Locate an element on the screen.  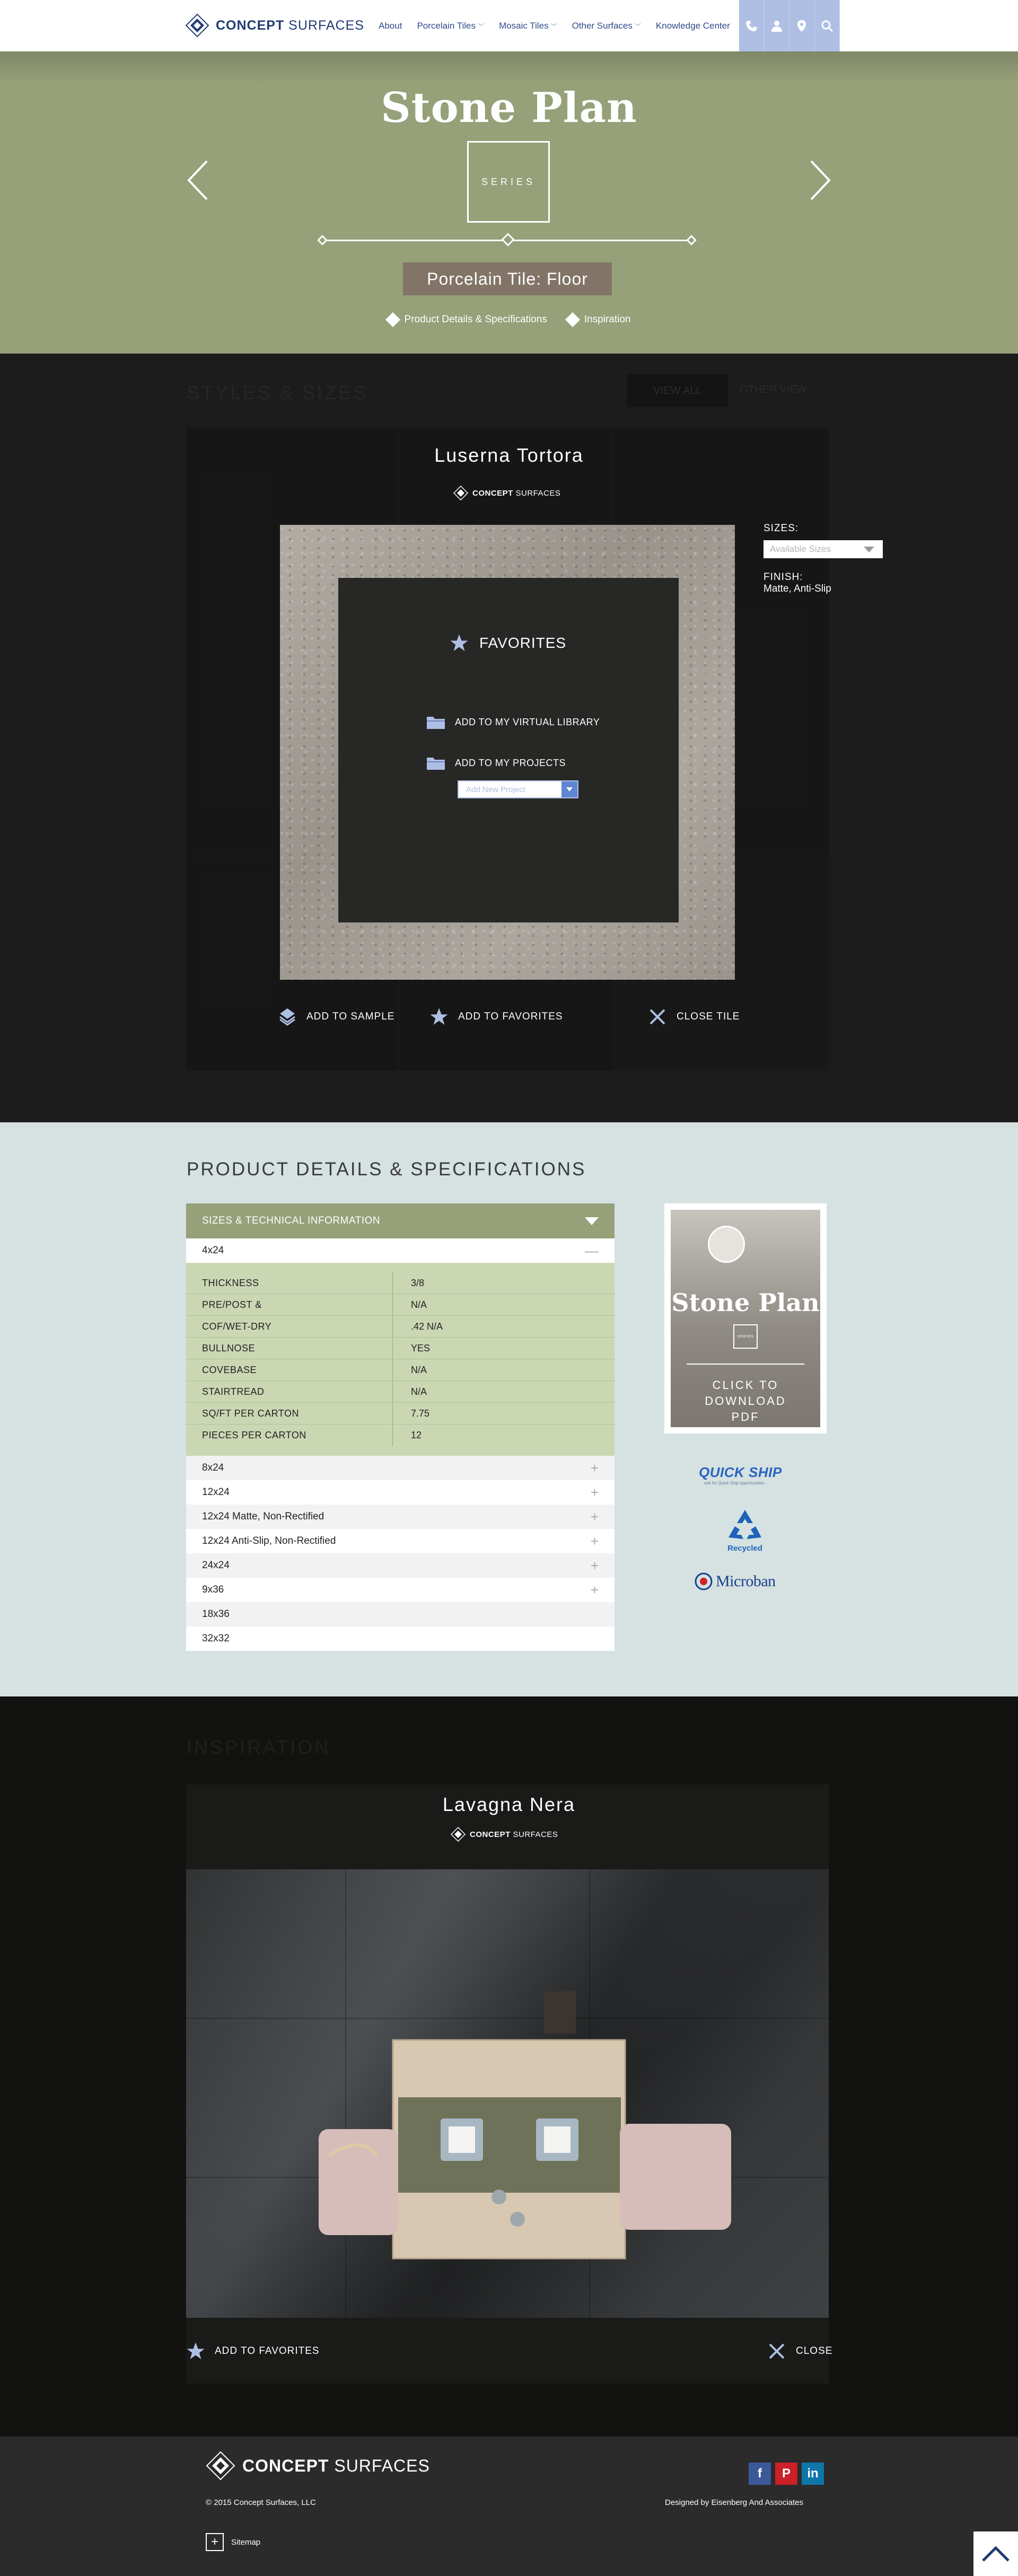
sizes-select: Available Sizes is located at coordinates (823, 549).